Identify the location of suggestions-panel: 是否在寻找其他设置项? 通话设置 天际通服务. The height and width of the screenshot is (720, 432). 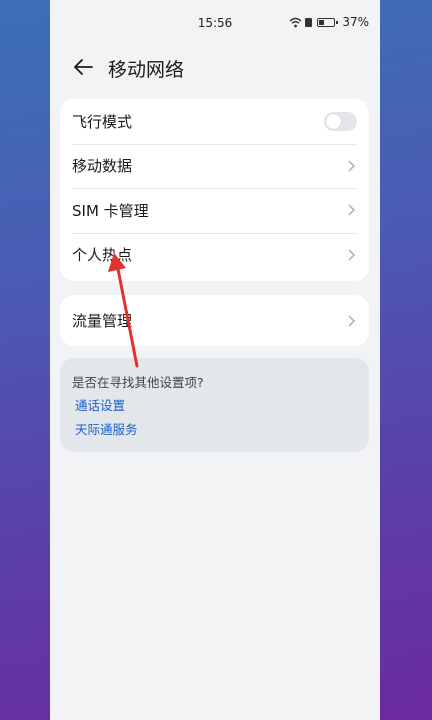
(214, 405).